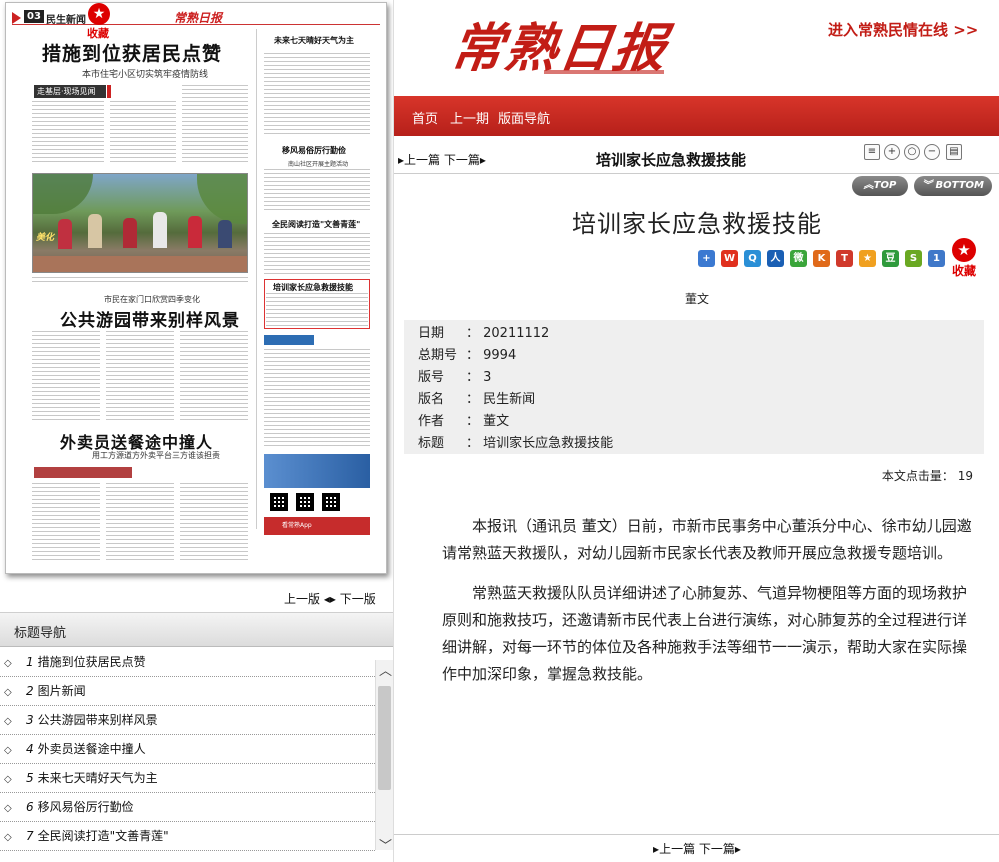  I want to click on scroll-bottom-button: ︾ BOTTOM, so click(953, 186).